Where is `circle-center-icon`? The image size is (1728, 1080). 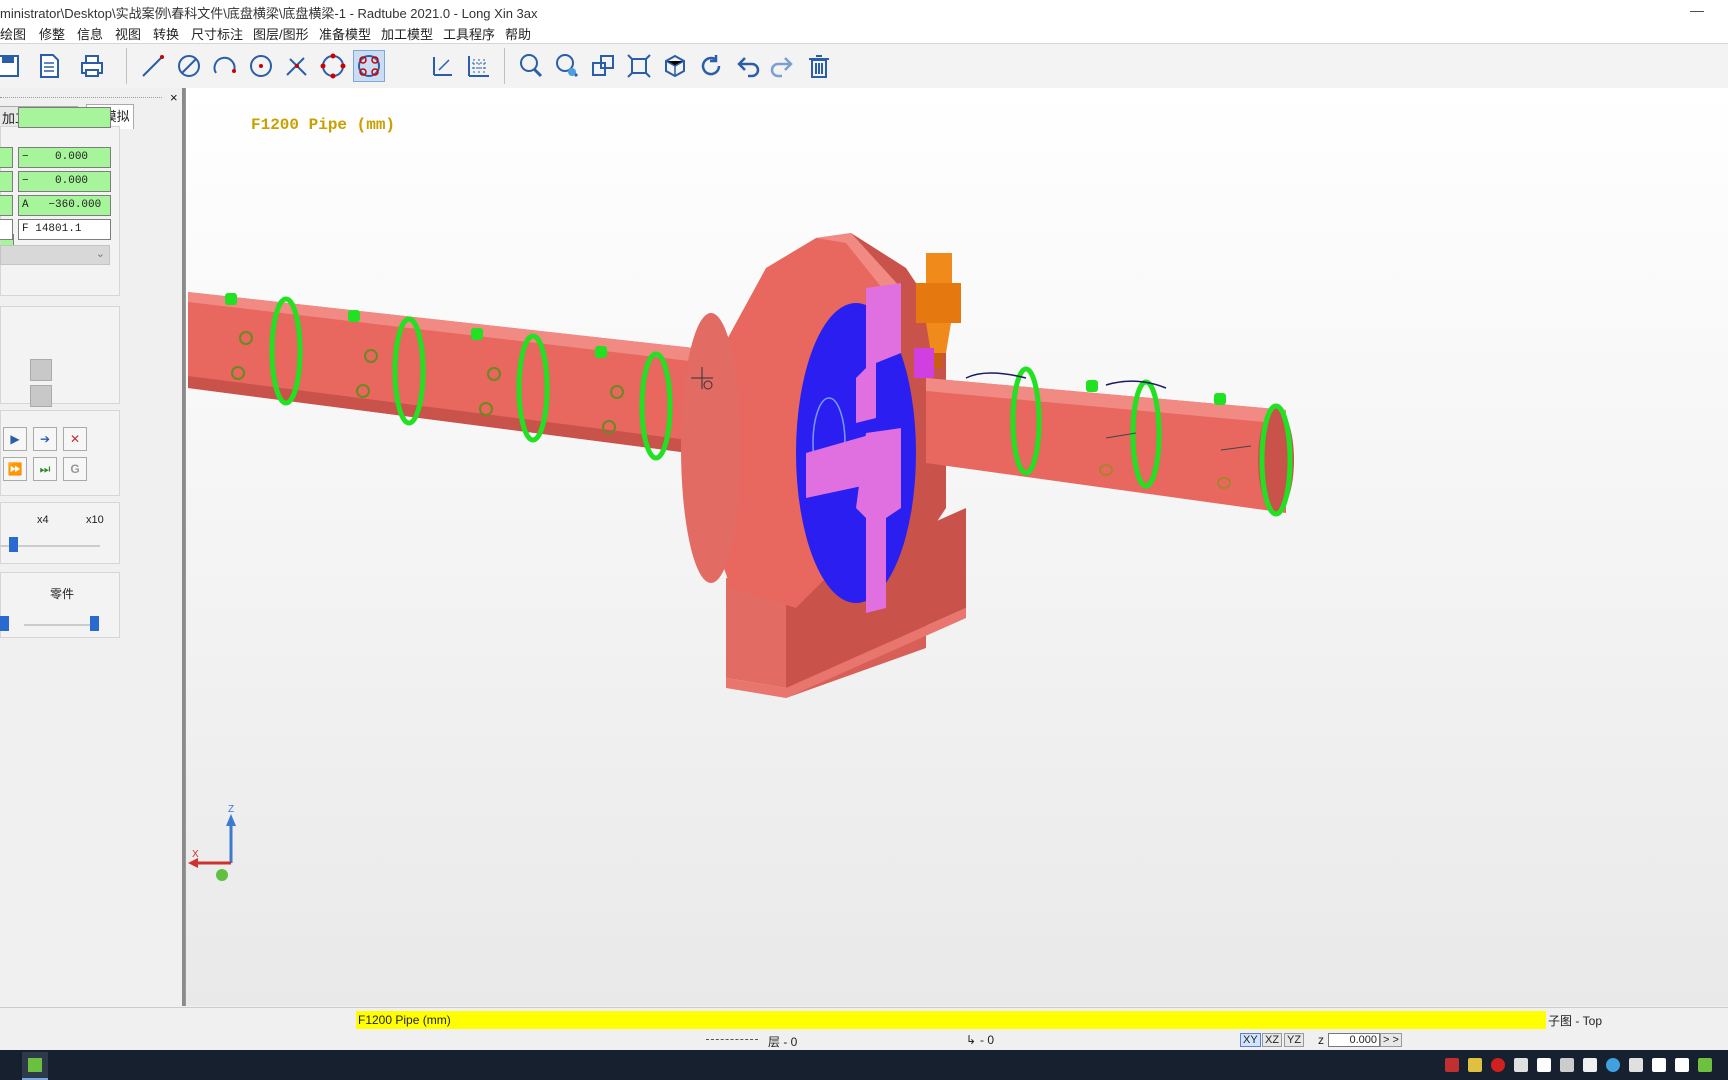
circle-center-icon is located at coordinates (261, 66).